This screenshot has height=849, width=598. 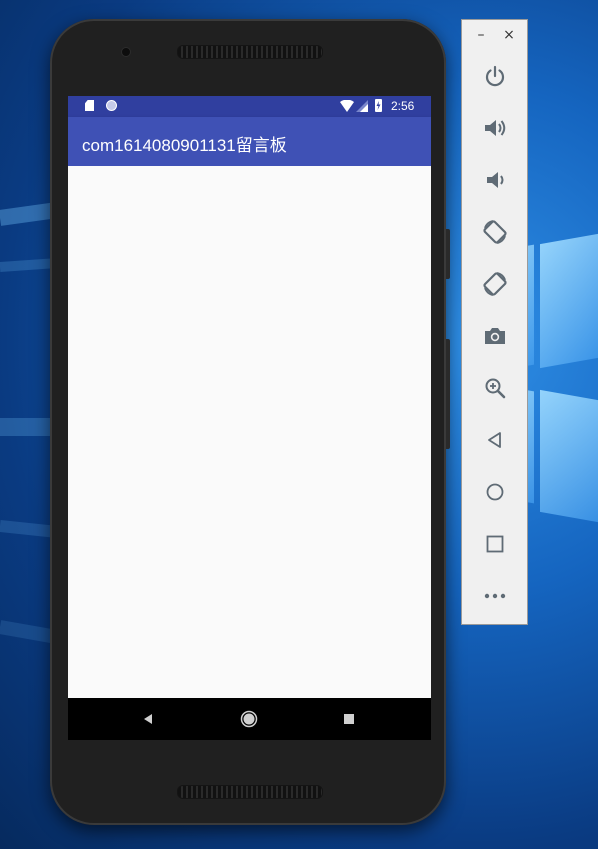 What do you see at coordinates (249, 106) in the screenshot?
I see `status-bar: 2:56` at bounding box center [249, 106].